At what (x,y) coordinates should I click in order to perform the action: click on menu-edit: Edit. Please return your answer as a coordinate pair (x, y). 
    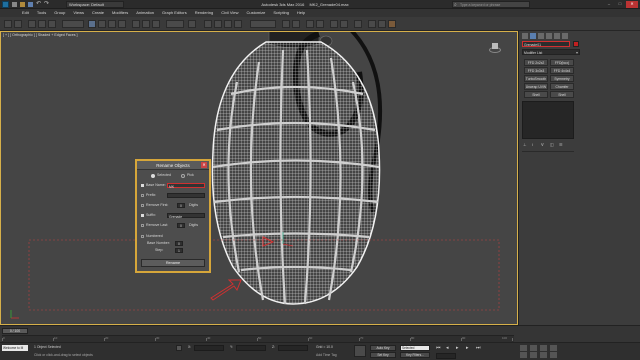
    Looking at the image, I should click on (25, 13).